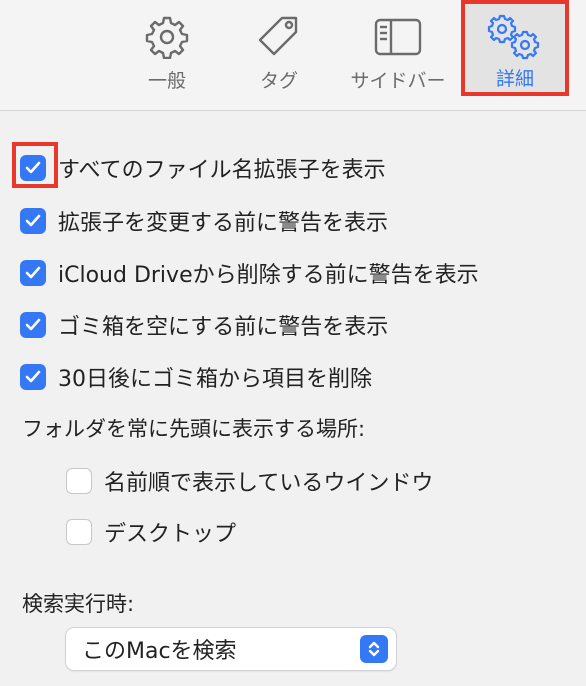  I want to click on search-scope-select: このMacを検索, so click(231, 649).